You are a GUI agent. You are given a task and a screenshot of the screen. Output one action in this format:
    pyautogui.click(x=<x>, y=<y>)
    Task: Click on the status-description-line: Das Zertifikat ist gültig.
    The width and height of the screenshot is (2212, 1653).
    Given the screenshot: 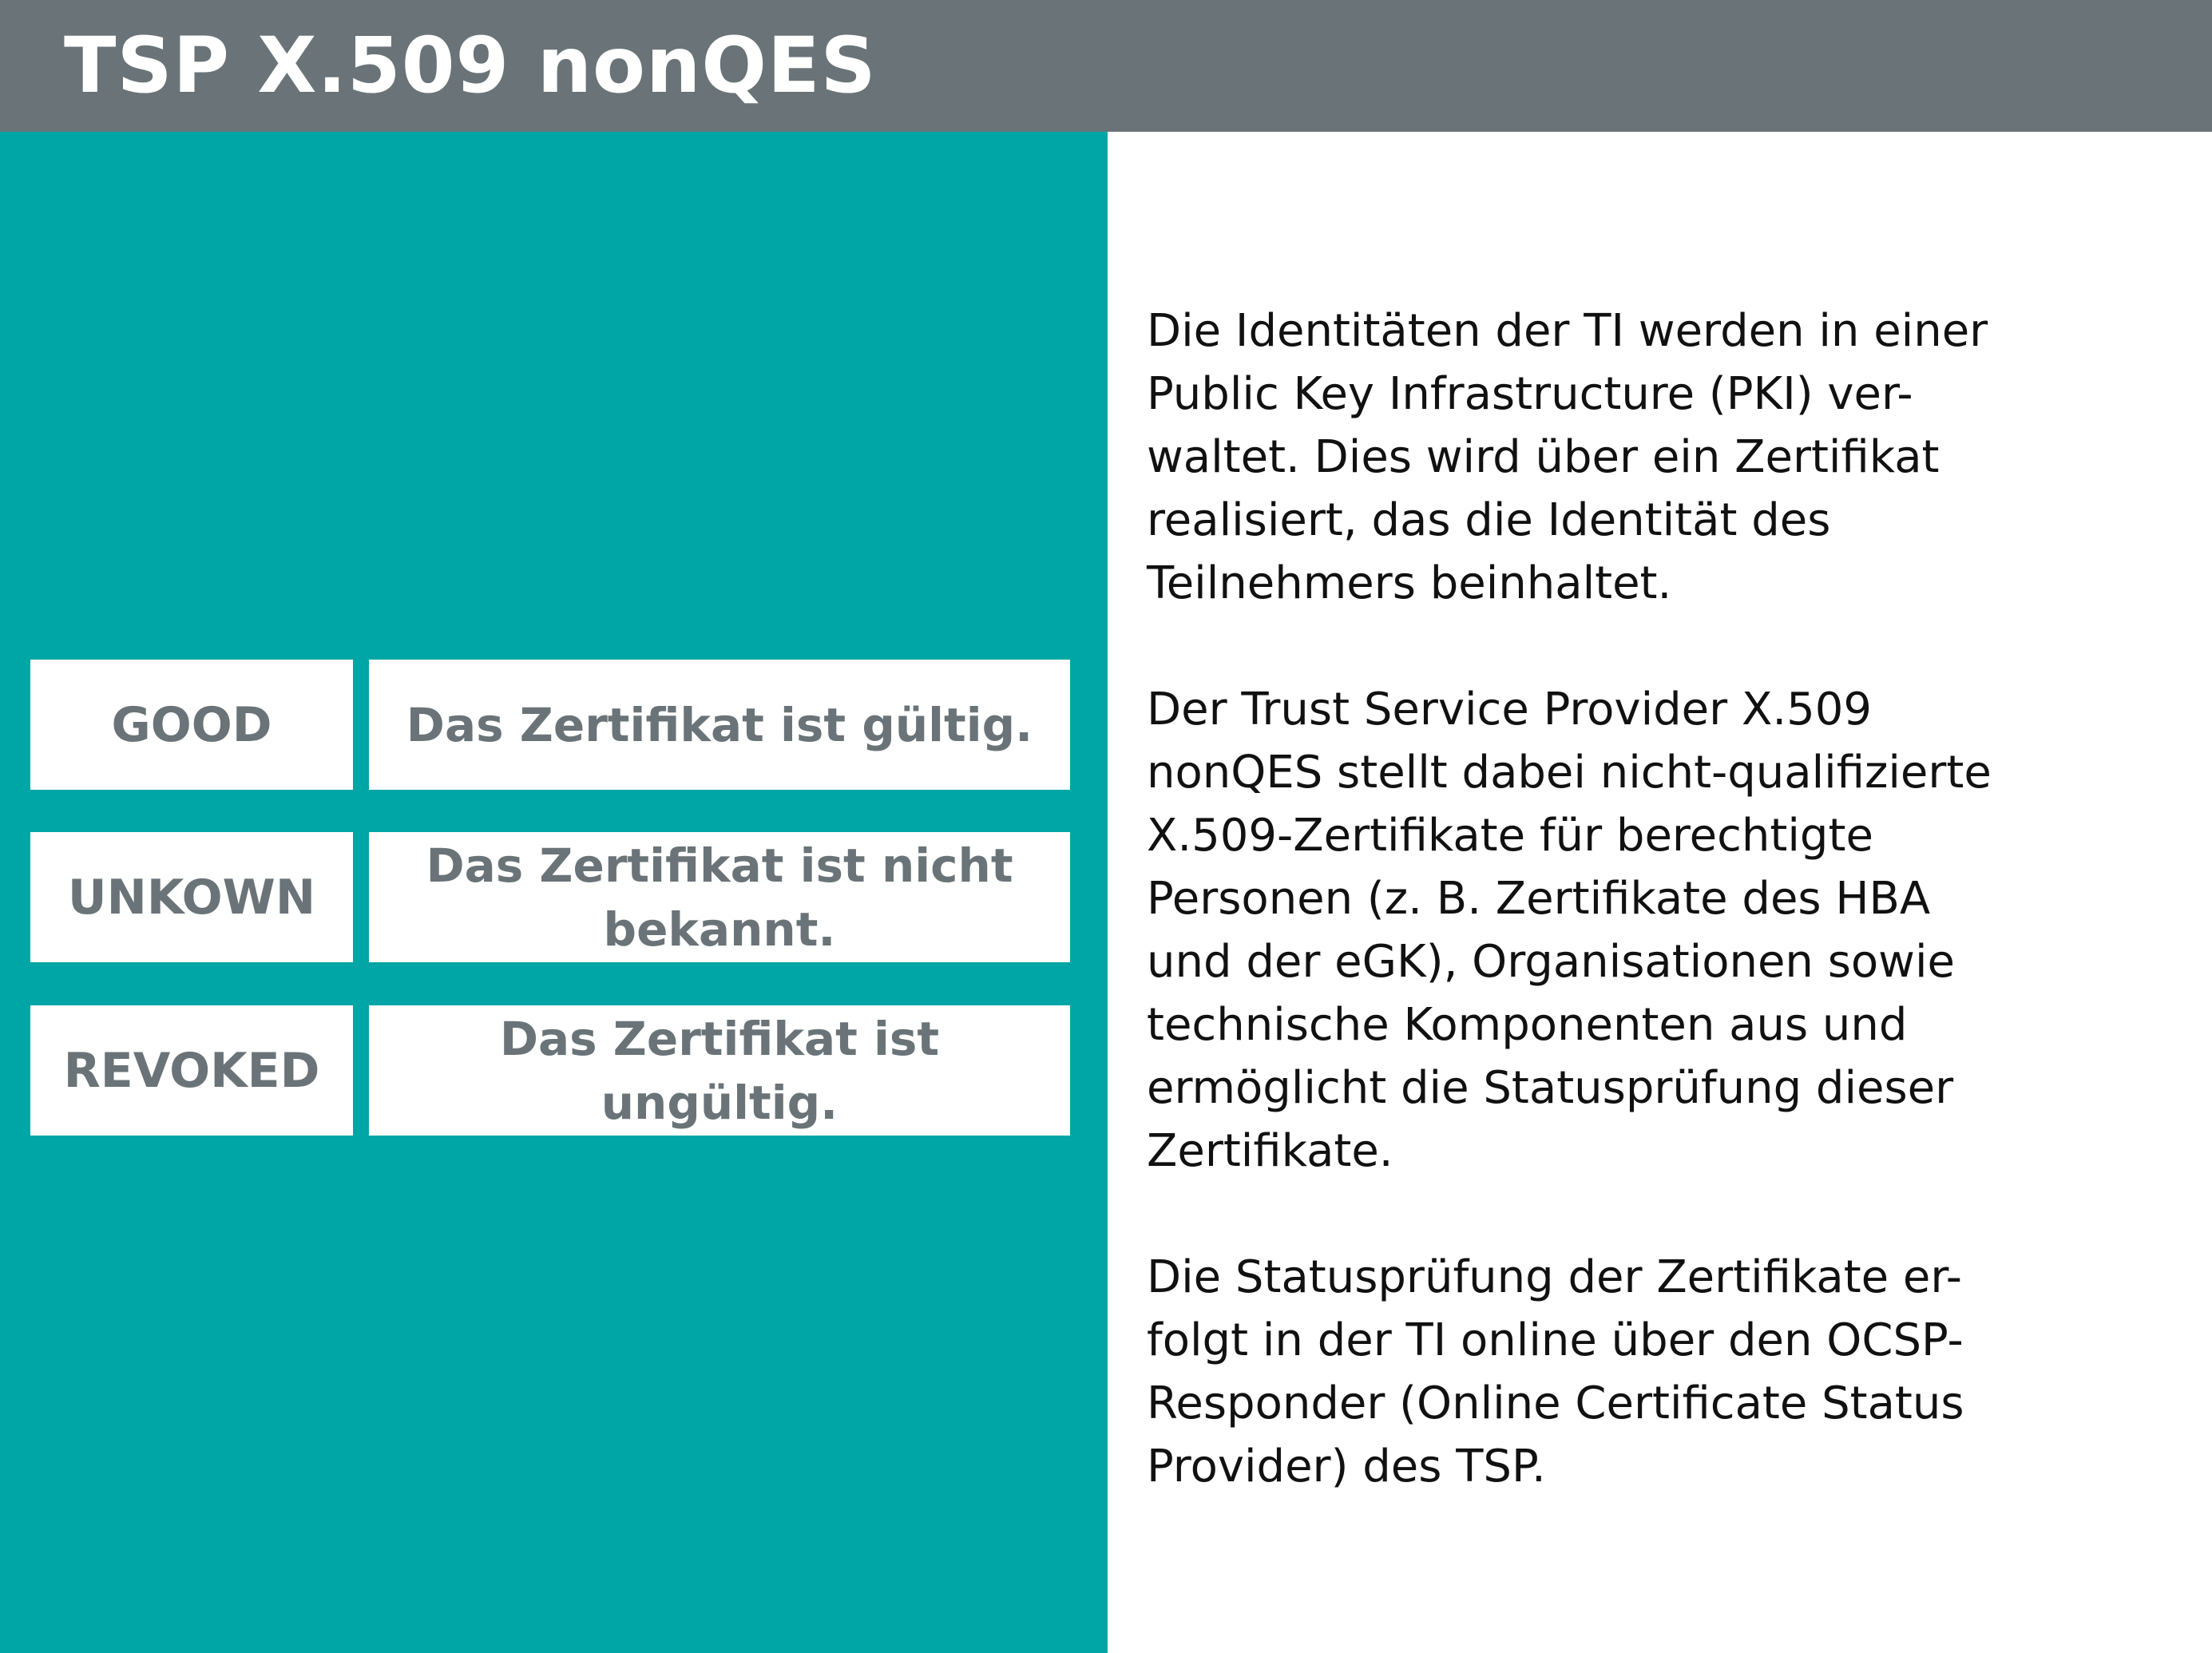 What is the action you would take?
    pyautogui.click(x=720, y=724)
    